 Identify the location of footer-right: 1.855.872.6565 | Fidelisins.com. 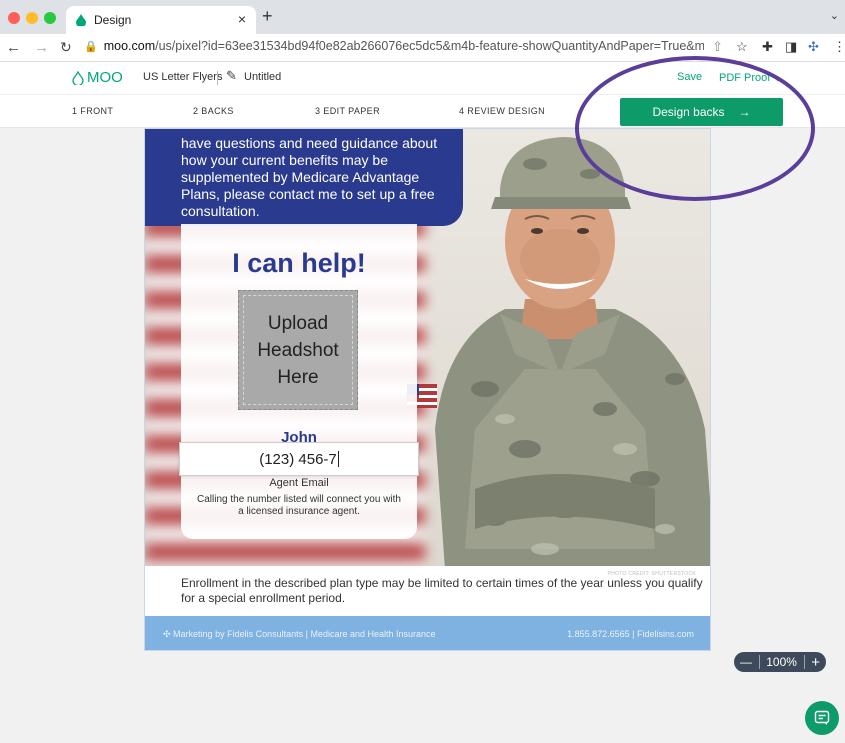
(630, 634).